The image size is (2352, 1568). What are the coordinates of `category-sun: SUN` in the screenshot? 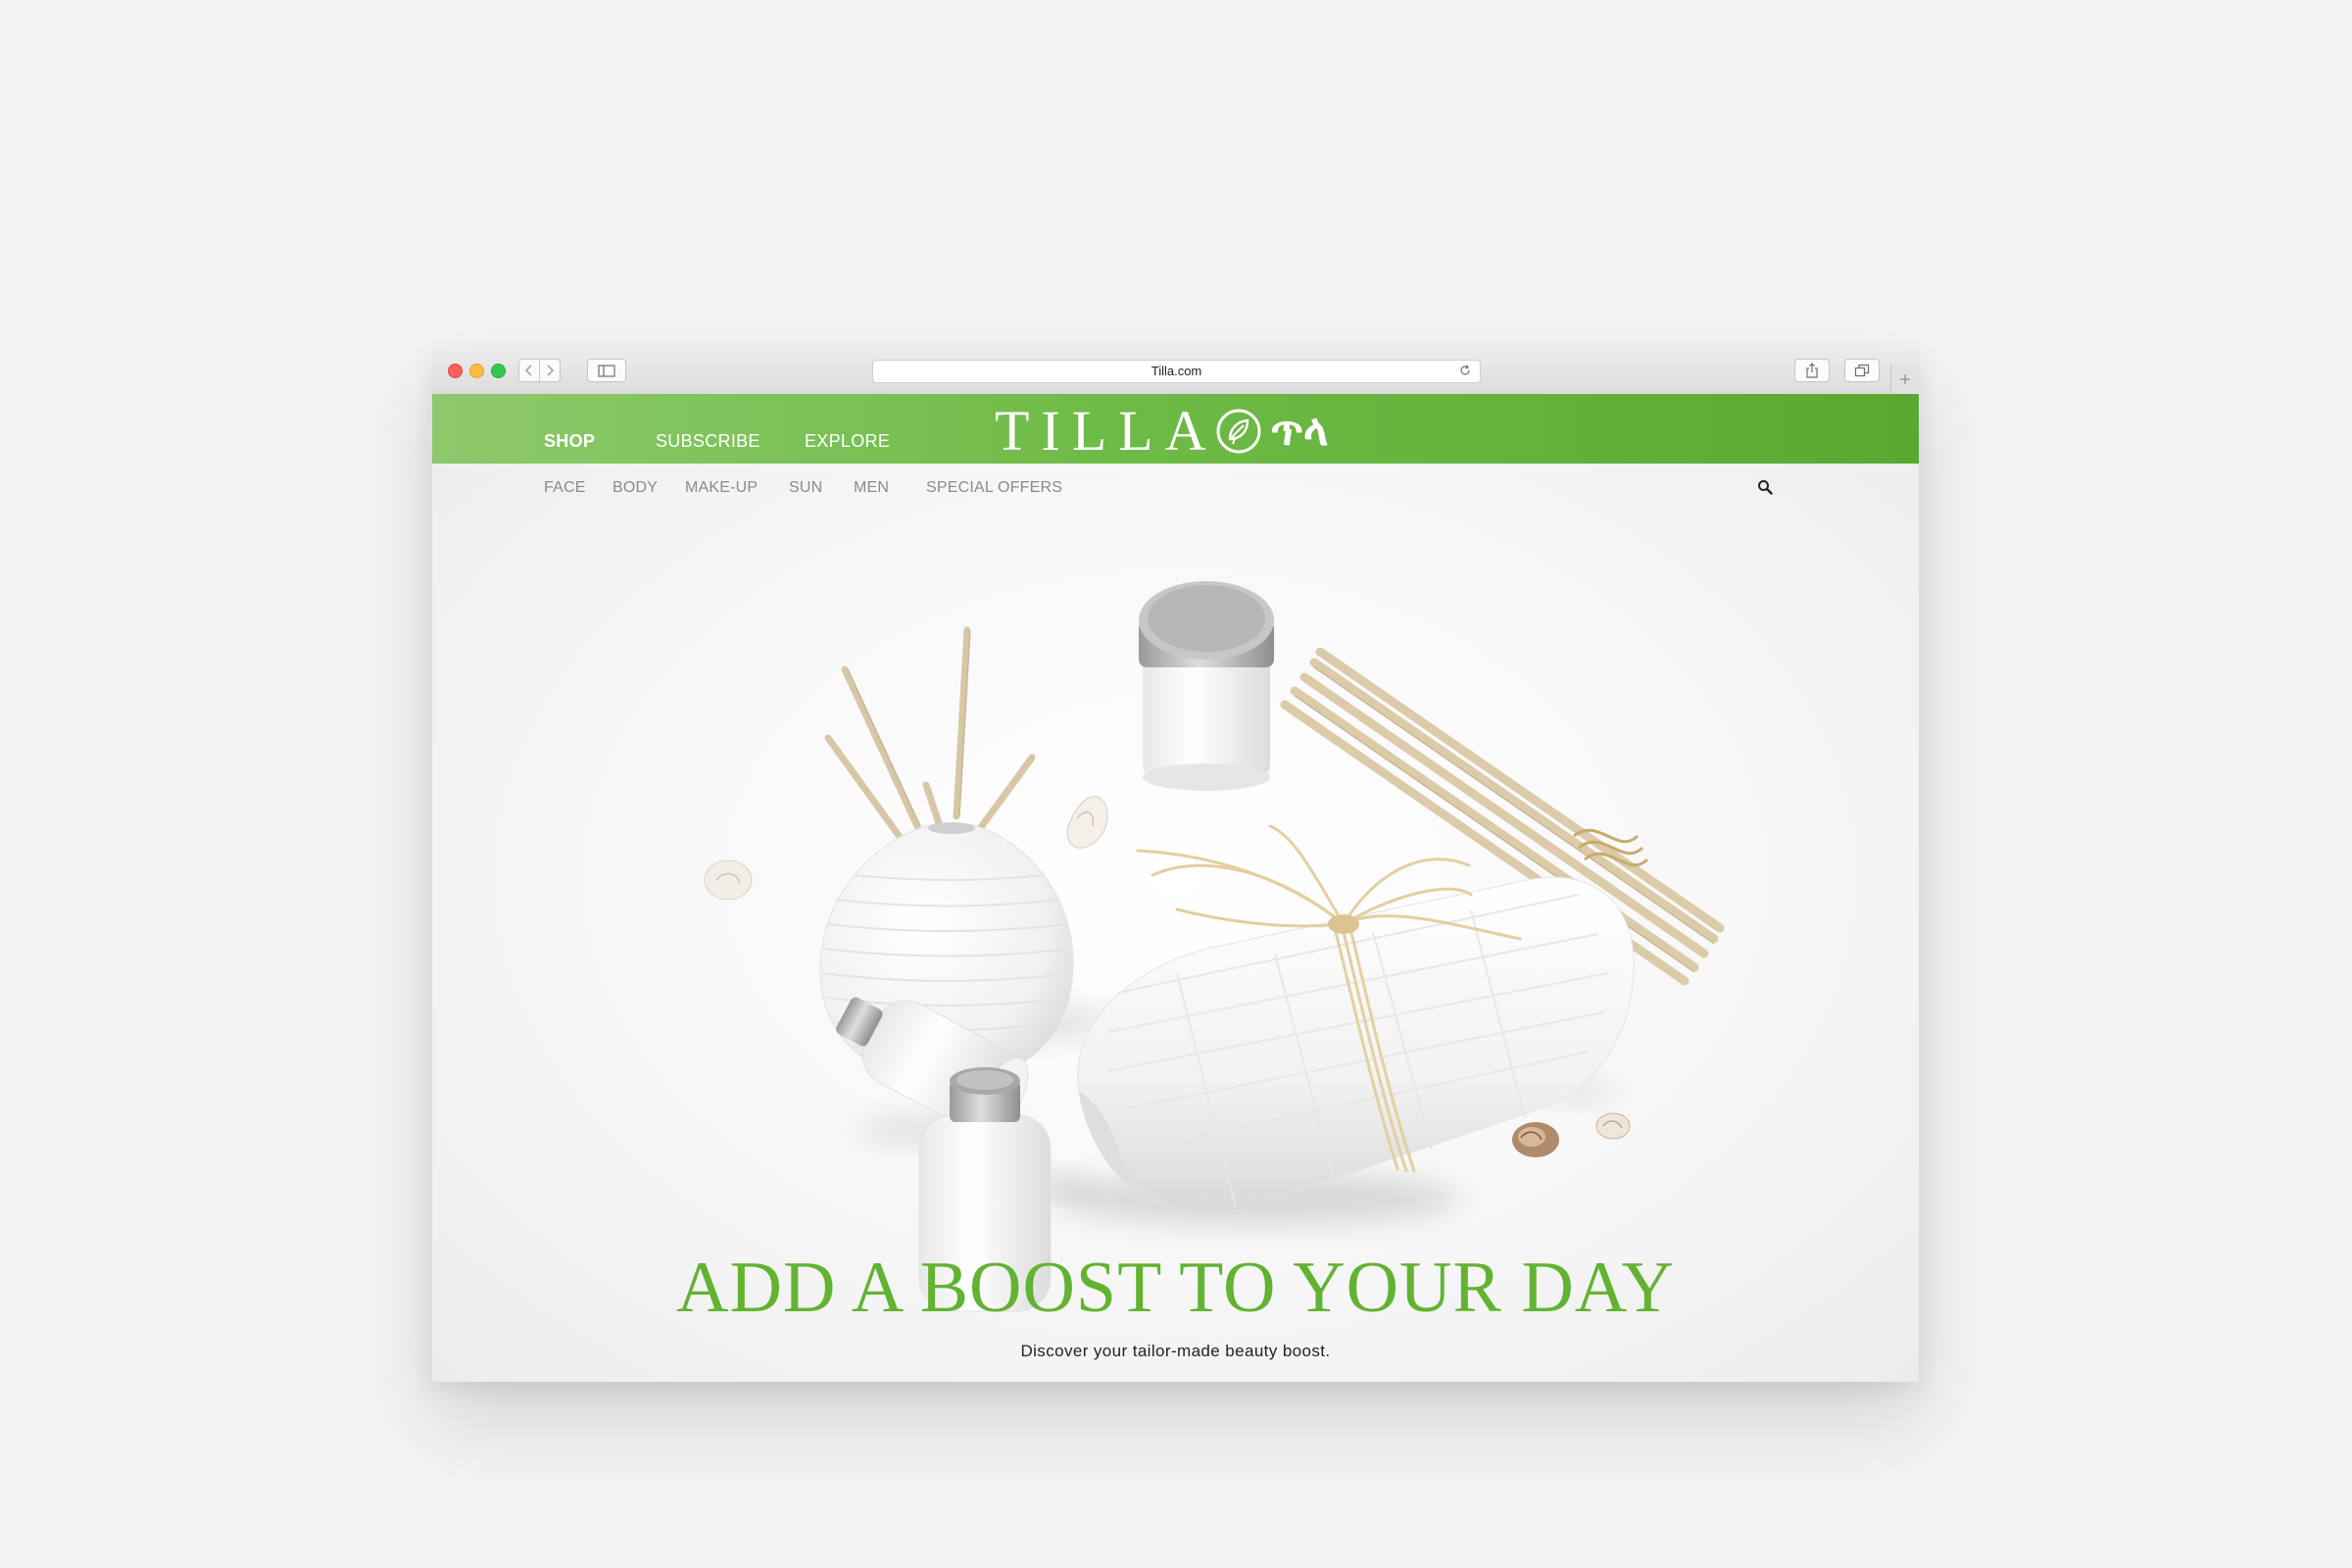 It's located at (805, 488).